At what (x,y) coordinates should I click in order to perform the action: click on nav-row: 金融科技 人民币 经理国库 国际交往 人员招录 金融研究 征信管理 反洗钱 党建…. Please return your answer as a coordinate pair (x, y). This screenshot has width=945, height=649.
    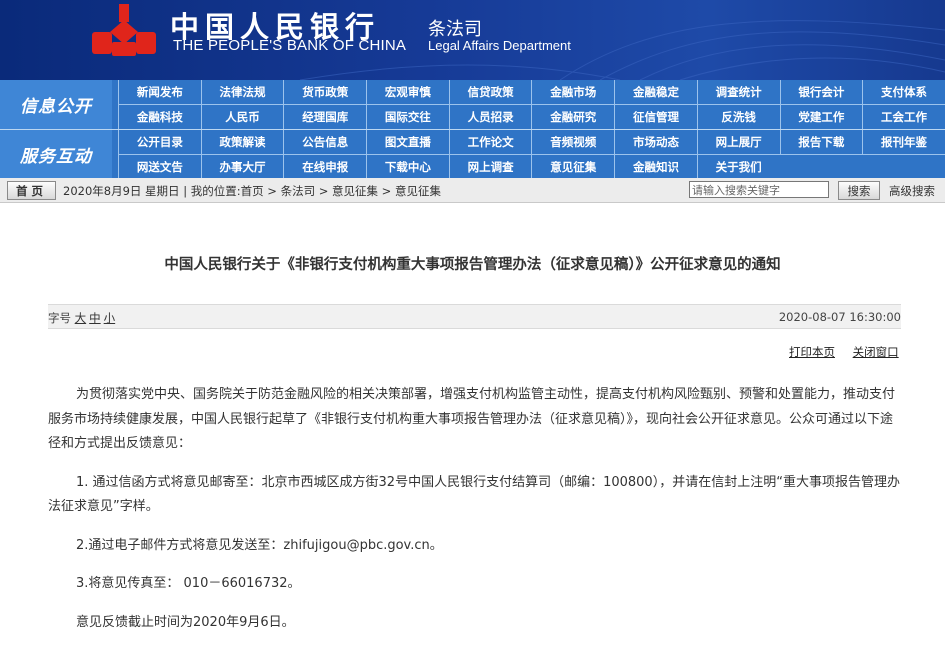
    Looking at the image, I should click on (531, 117).